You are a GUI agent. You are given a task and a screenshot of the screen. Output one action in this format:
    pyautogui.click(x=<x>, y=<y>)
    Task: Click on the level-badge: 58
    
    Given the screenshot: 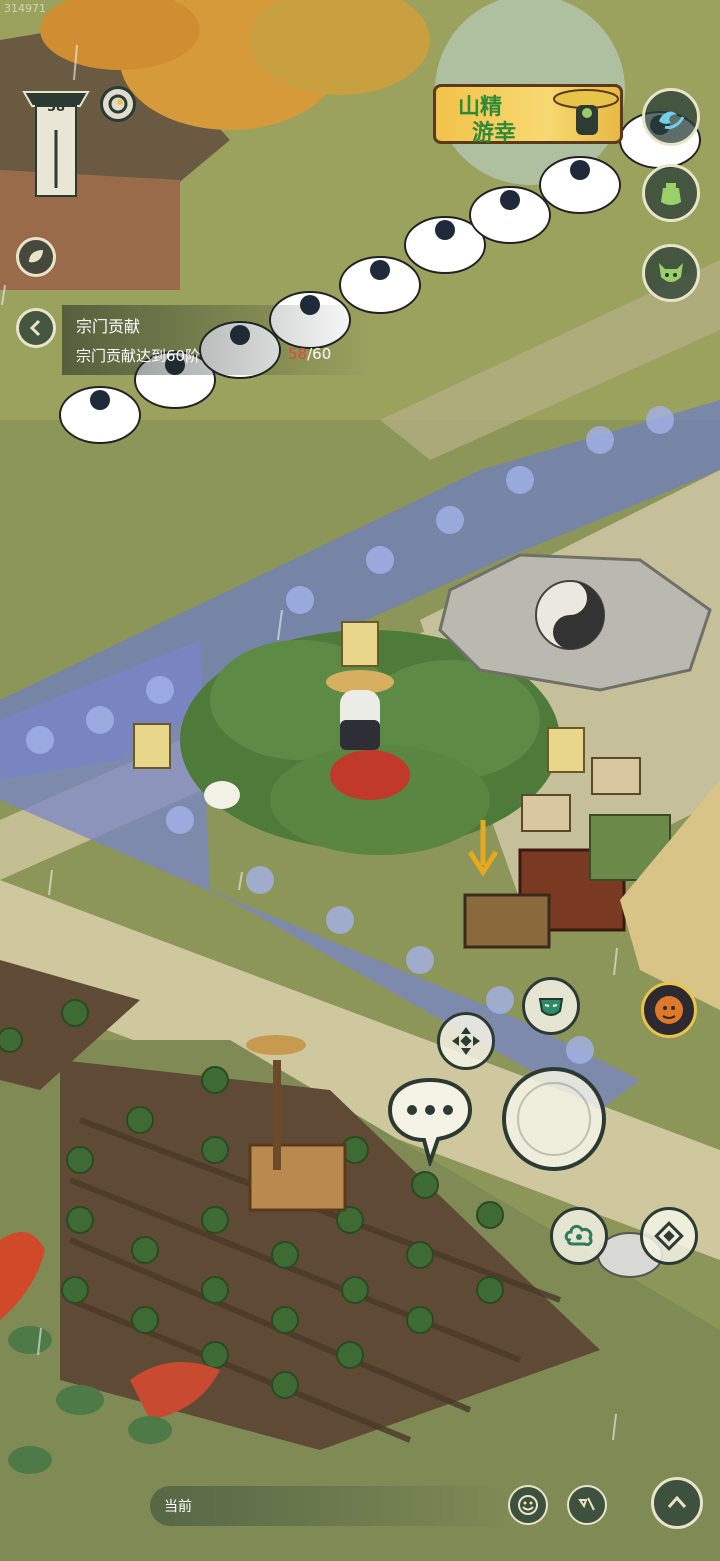 What is the action you would take?
    pyautogui.click(x=56, y=140)
    